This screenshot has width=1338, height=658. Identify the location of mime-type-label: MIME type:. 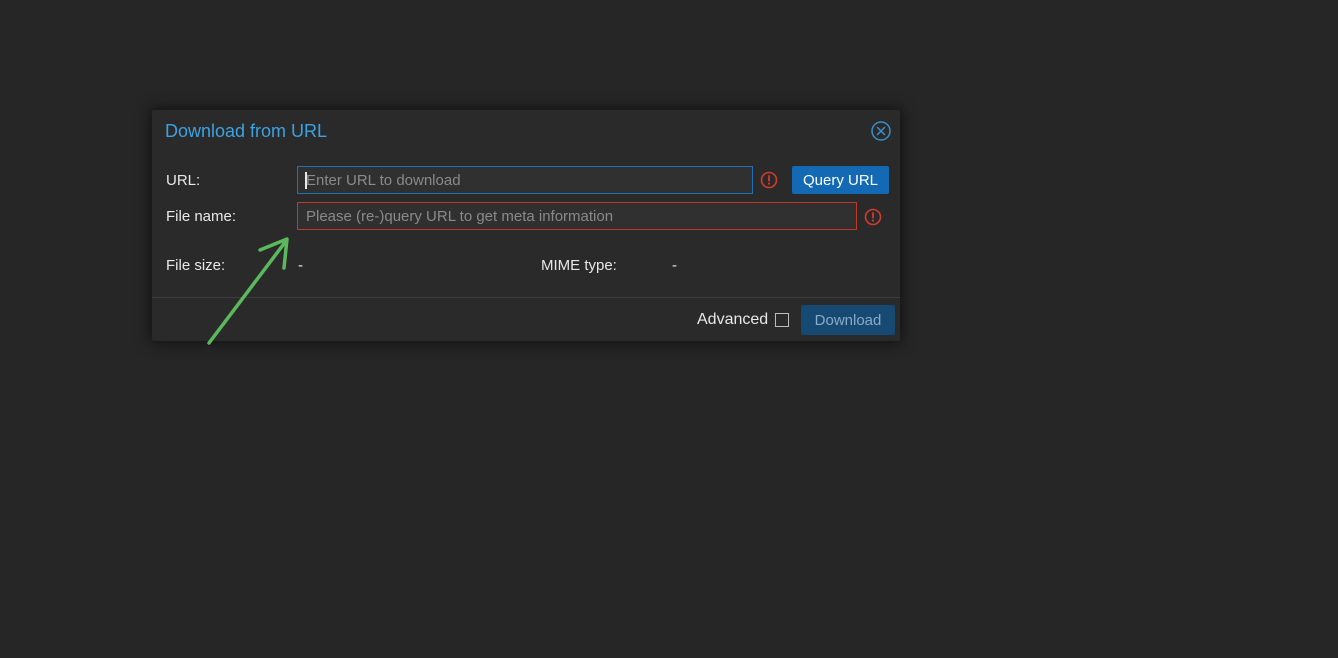
(579, 265).